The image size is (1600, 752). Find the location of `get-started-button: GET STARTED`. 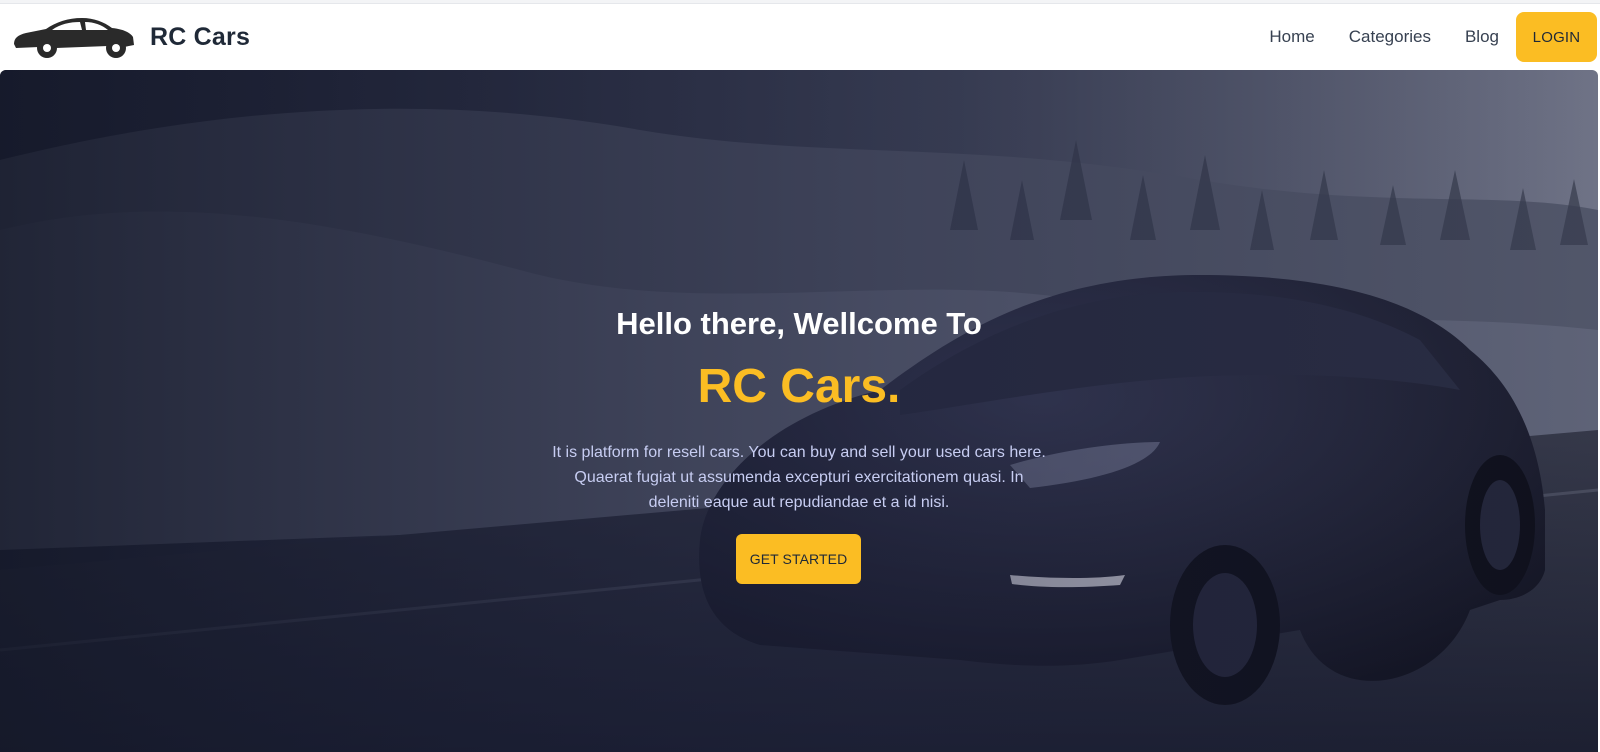

get-started-button: GET STARTED is located at coordinates (798, 559).